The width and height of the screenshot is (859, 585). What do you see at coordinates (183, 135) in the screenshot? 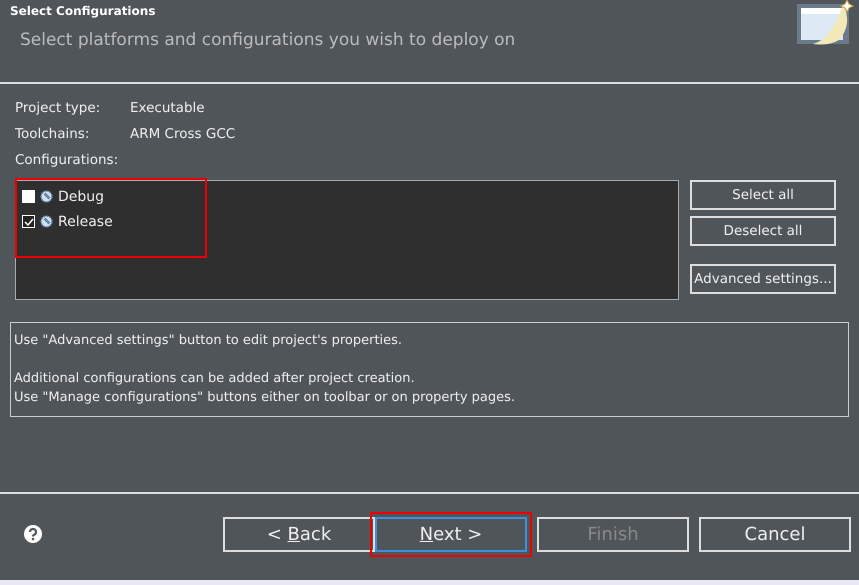
I see `property-value: ARM Cross GCC` at bounding box center [183, 135].